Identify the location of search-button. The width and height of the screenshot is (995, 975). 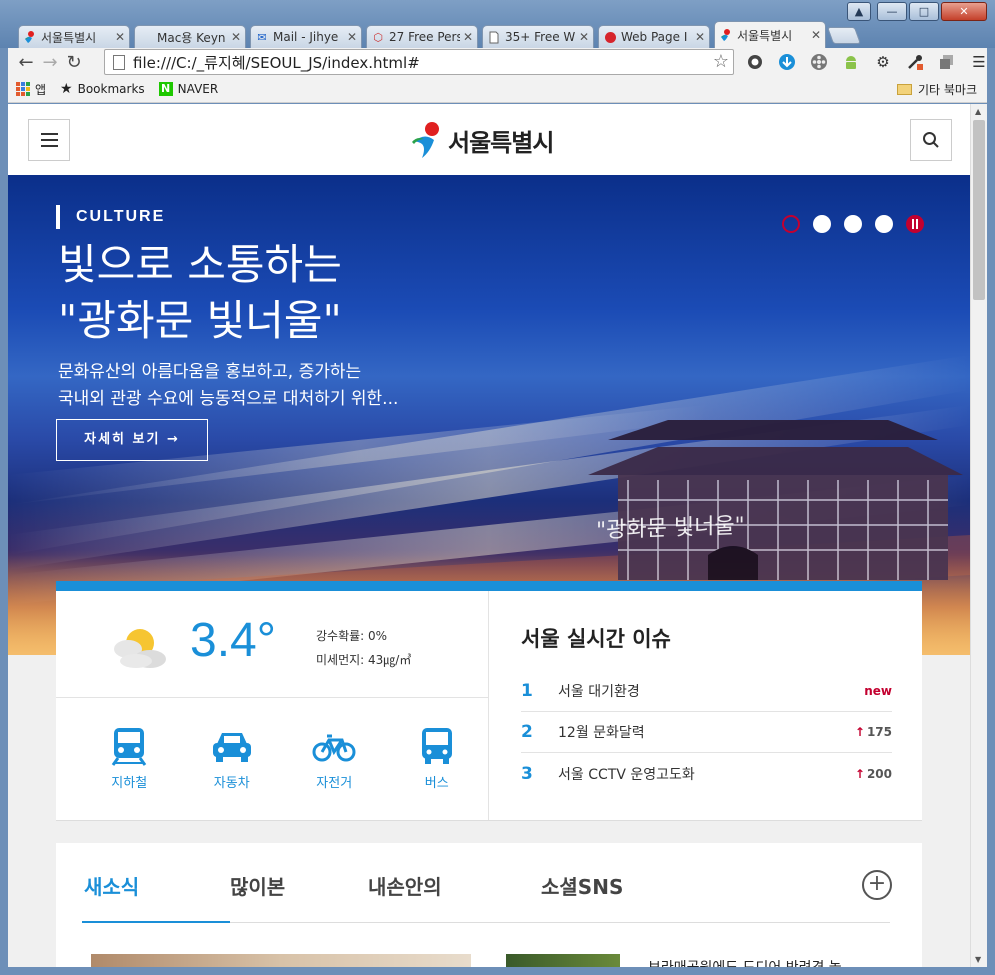
(931, 140).